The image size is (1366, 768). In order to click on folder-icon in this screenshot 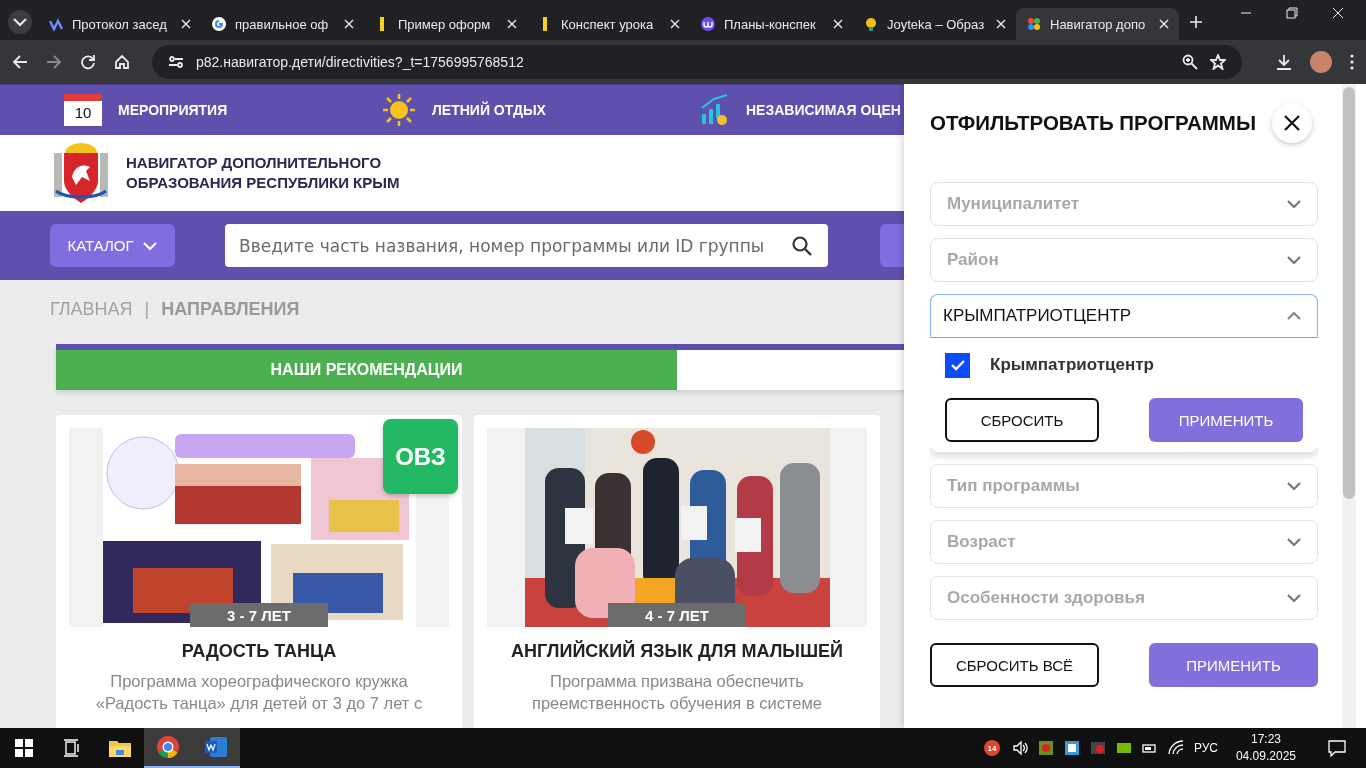, I will do `click(120, 748)`.